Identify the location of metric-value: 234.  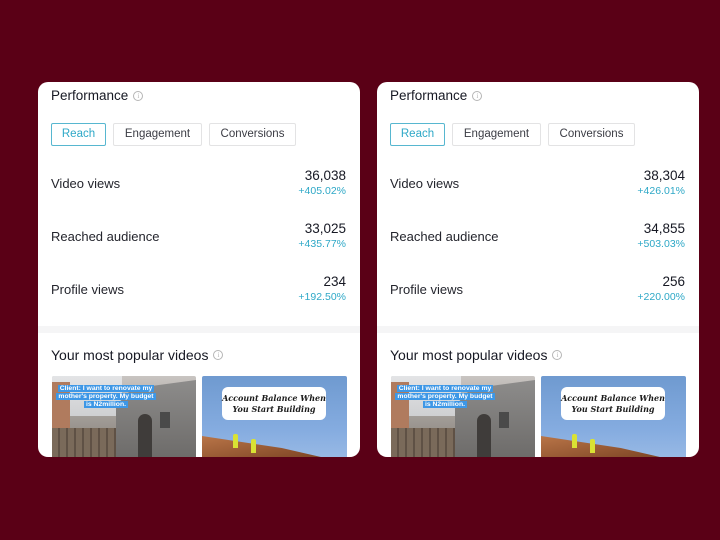
(334, 281).